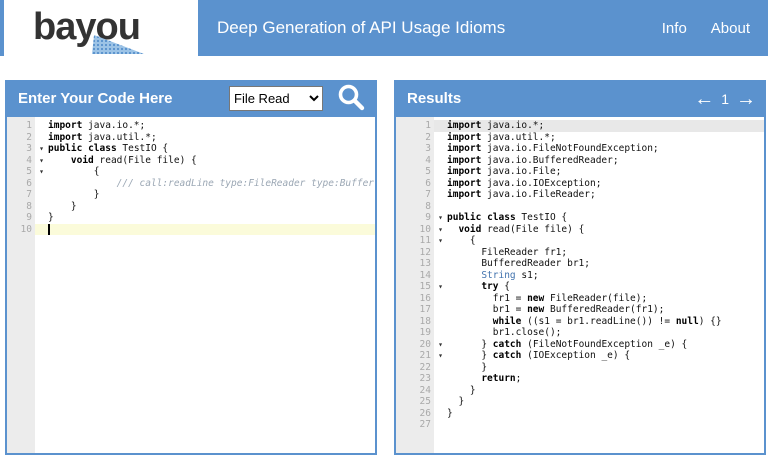 The image size is (768, 455). Describe the element at coordinates (425, 332) in the screenshot. I see `line-number: 19` at that location.